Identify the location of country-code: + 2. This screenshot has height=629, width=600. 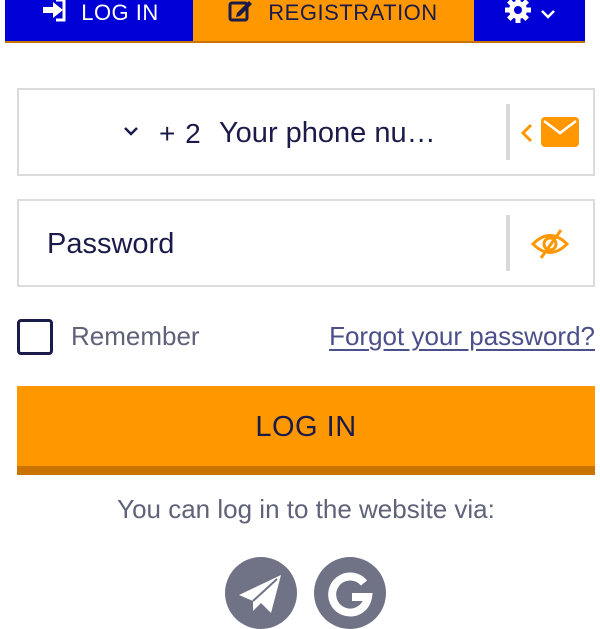
(180, 134).